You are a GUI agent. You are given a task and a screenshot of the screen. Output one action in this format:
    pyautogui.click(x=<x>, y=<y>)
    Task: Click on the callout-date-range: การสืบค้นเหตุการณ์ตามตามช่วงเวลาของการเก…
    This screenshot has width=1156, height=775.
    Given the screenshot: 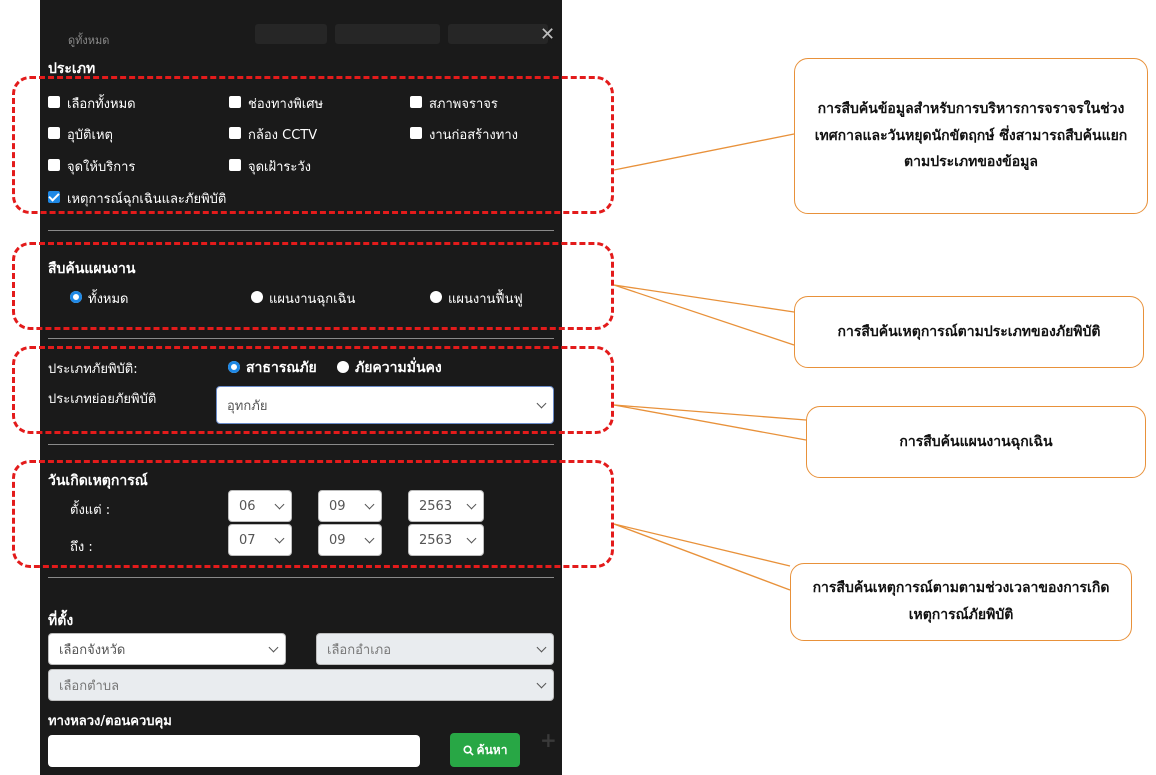 What is the action you would take?
    pyautogui.click(x=961, y=602)
    